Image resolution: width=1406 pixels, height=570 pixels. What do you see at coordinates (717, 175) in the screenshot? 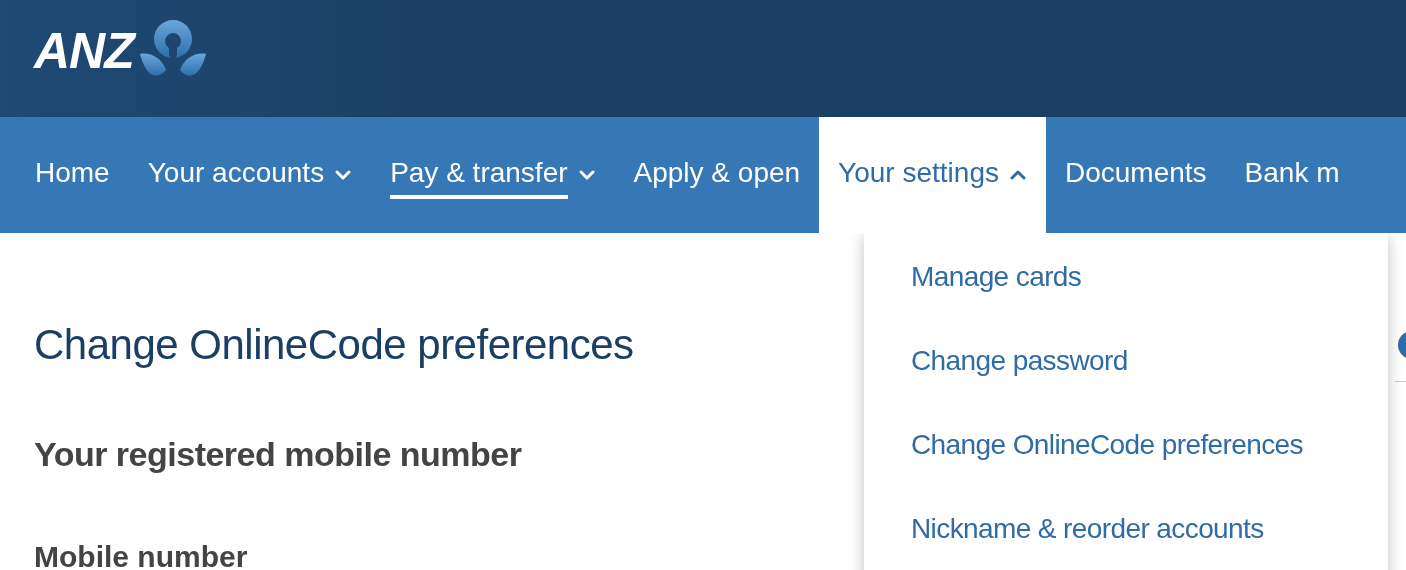
I see `nav-tab: Apply & open` at bounding box center [717, 175].